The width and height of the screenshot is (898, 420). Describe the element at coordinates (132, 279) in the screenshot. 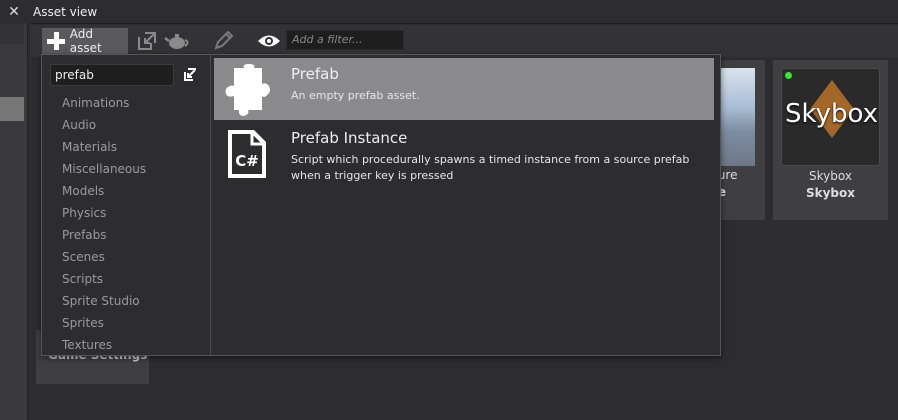

I see `category-item: Scripts` at that location.